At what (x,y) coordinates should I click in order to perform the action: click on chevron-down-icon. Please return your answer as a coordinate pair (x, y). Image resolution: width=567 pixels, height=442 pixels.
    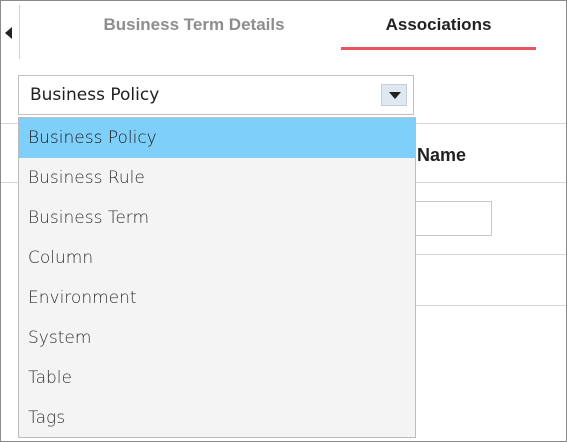
    Looking at the image, I should click on (395, 95).